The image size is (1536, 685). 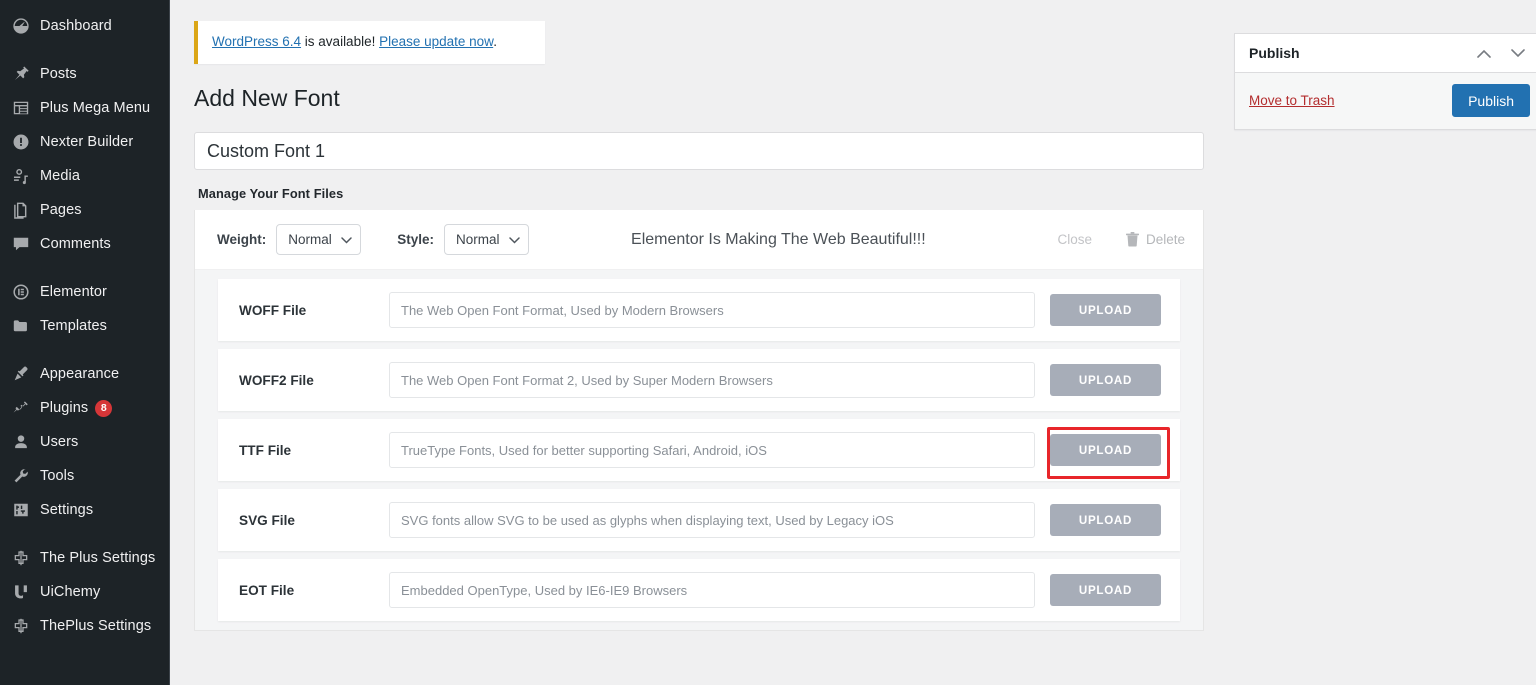 I want to click on publish-box-header: Publish, so click(x=1385, y=53).